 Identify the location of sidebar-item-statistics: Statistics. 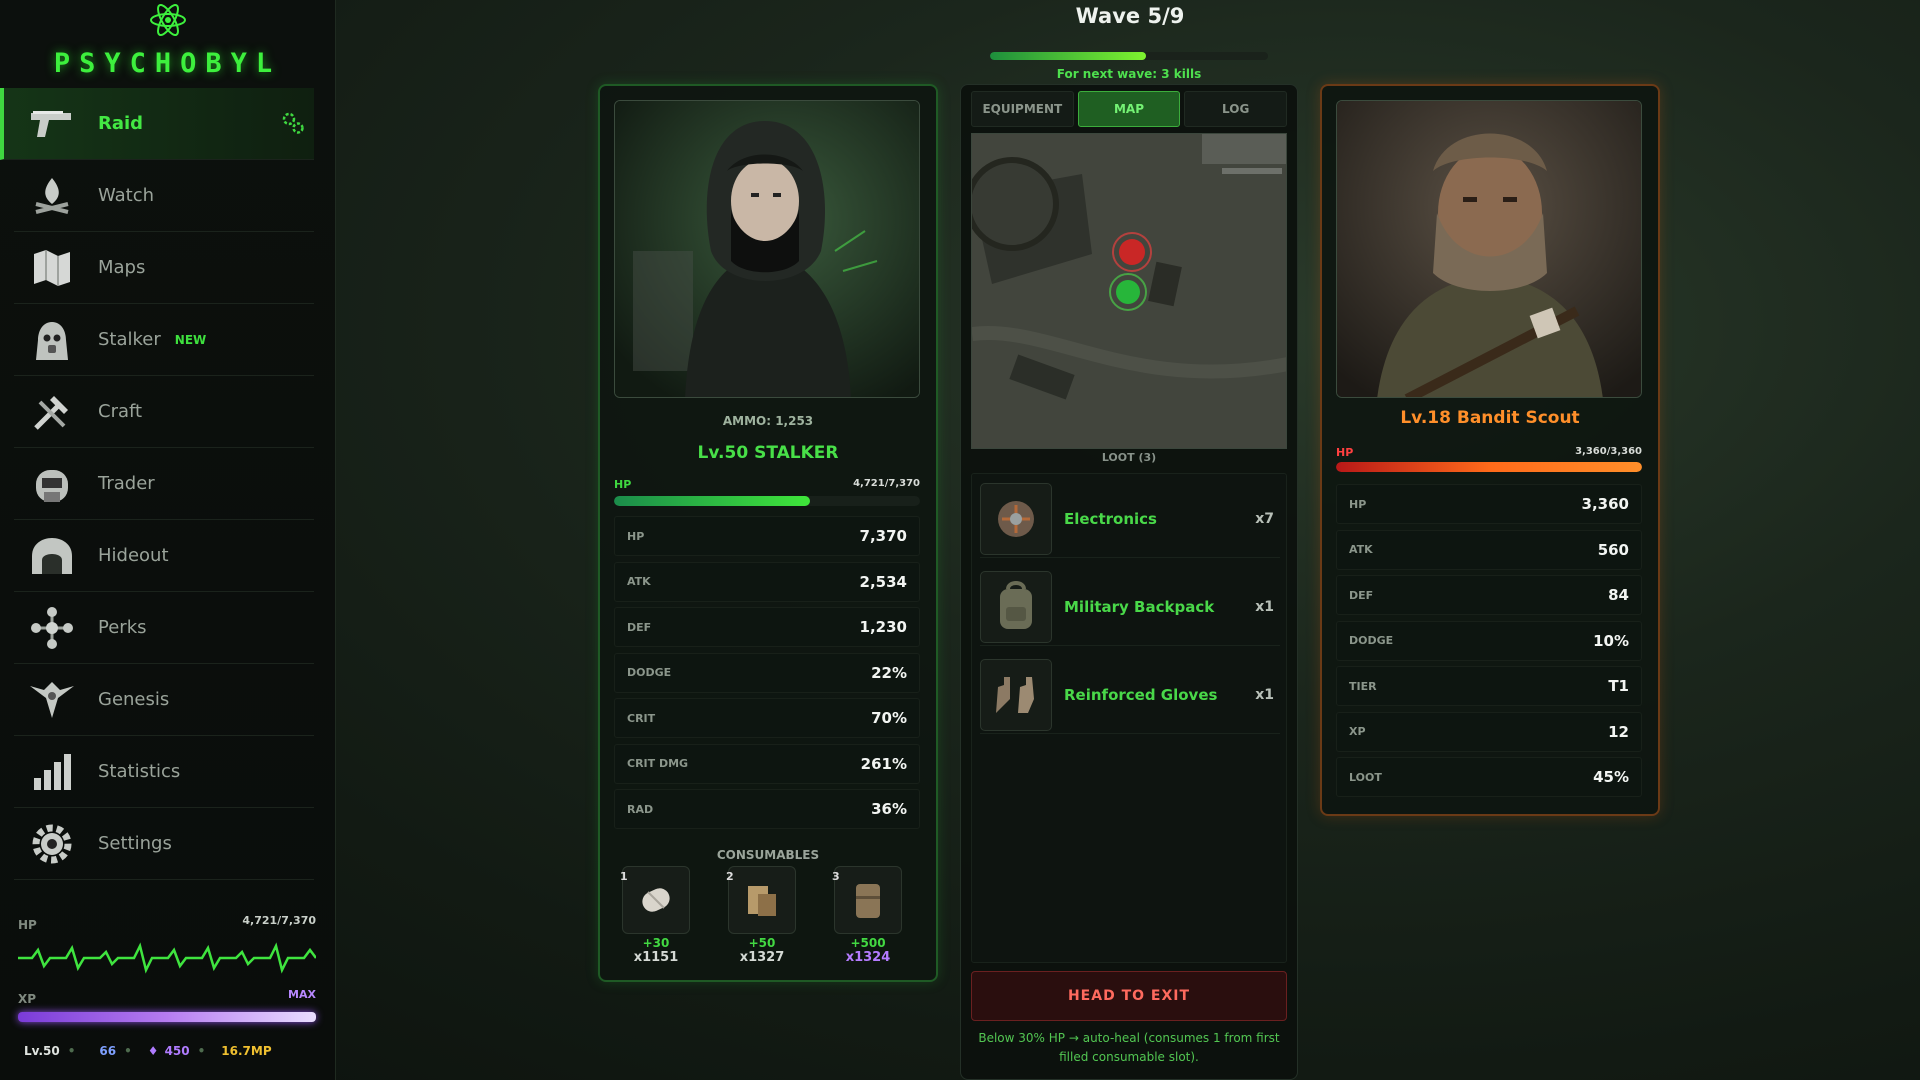
(164, 772).